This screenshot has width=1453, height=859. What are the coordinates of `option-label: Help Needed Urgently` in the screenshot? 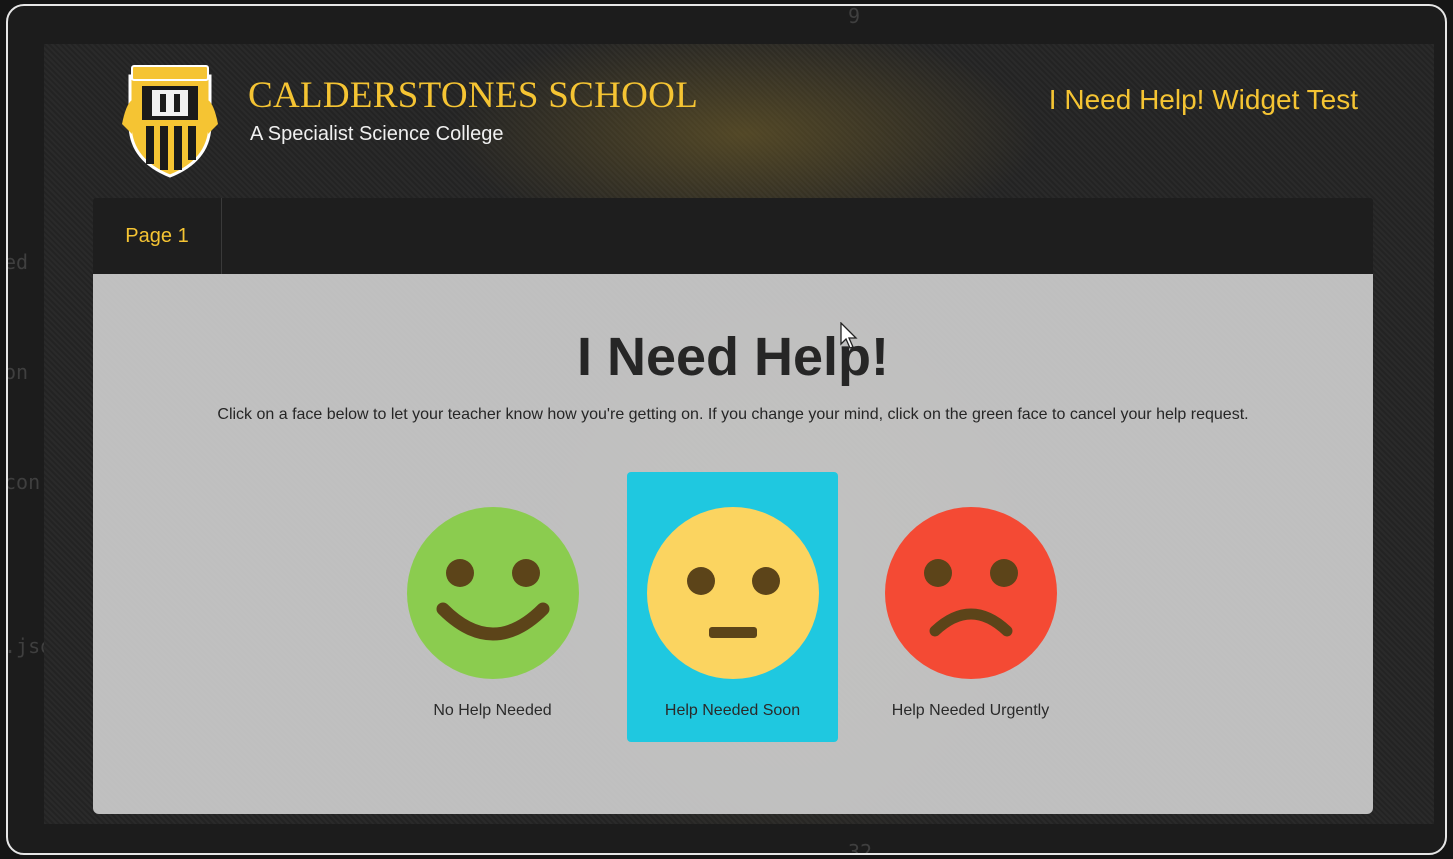 It's located at (970, 710).